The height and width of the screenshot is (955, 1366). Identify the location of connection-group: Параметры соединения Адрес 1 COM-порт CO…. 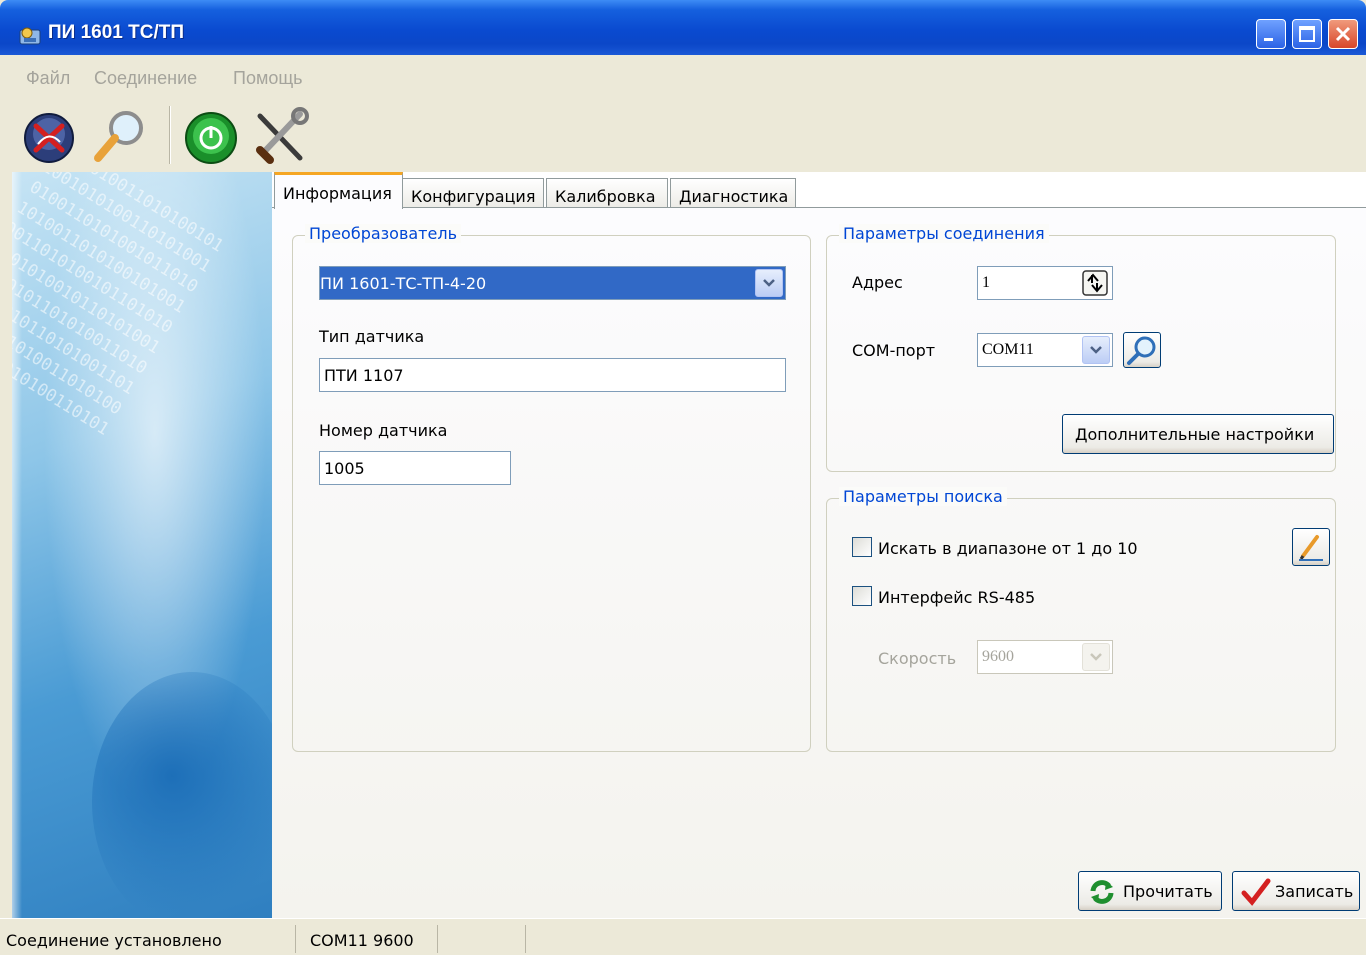
(1081, 348).